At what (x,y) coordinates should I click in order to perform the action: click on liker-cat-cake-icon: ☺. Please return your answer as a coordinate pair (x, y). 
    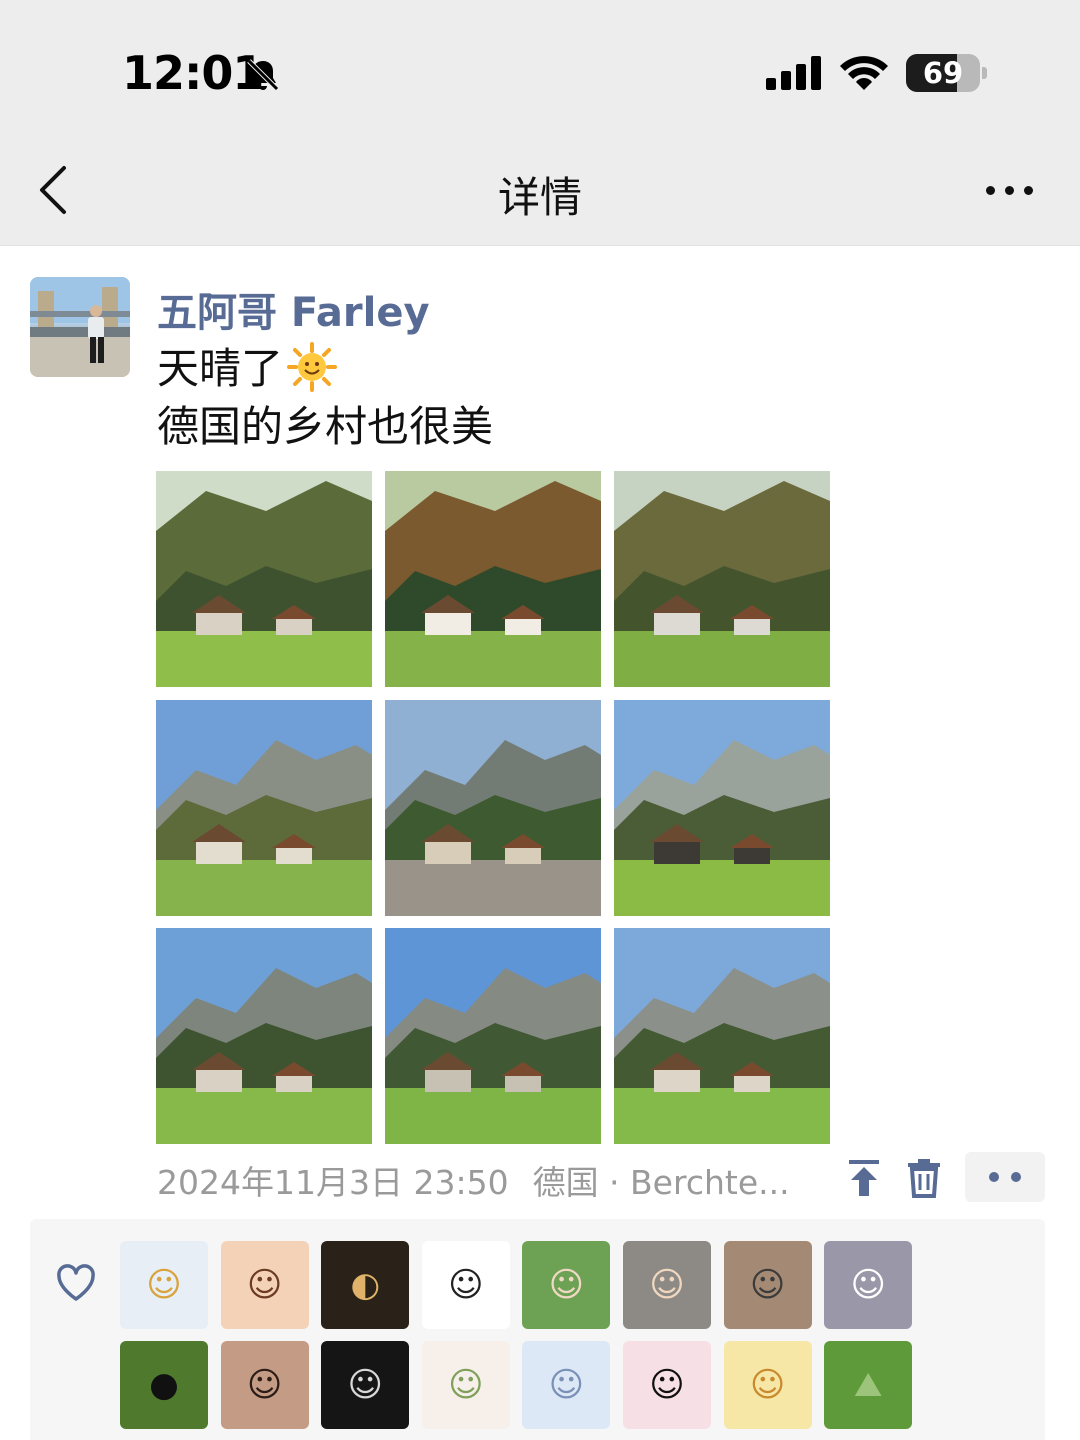
    Looking at the image, I should click on (767, 1385).